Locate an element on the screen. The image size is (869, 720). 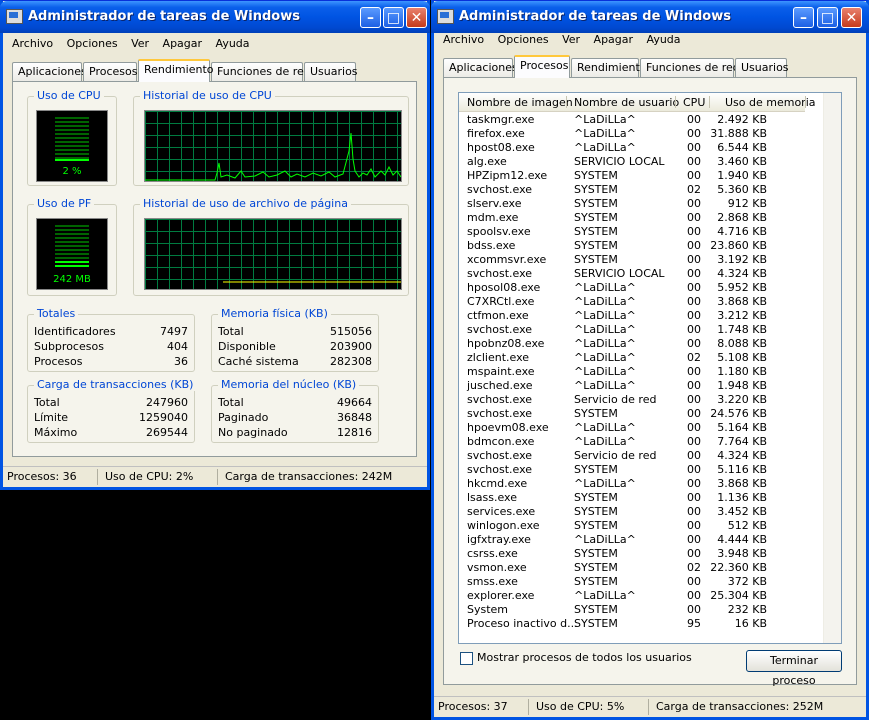
table-row: vsmon.exe SYSTEM 02 22.360 KB is located at coordinates (632, 568).